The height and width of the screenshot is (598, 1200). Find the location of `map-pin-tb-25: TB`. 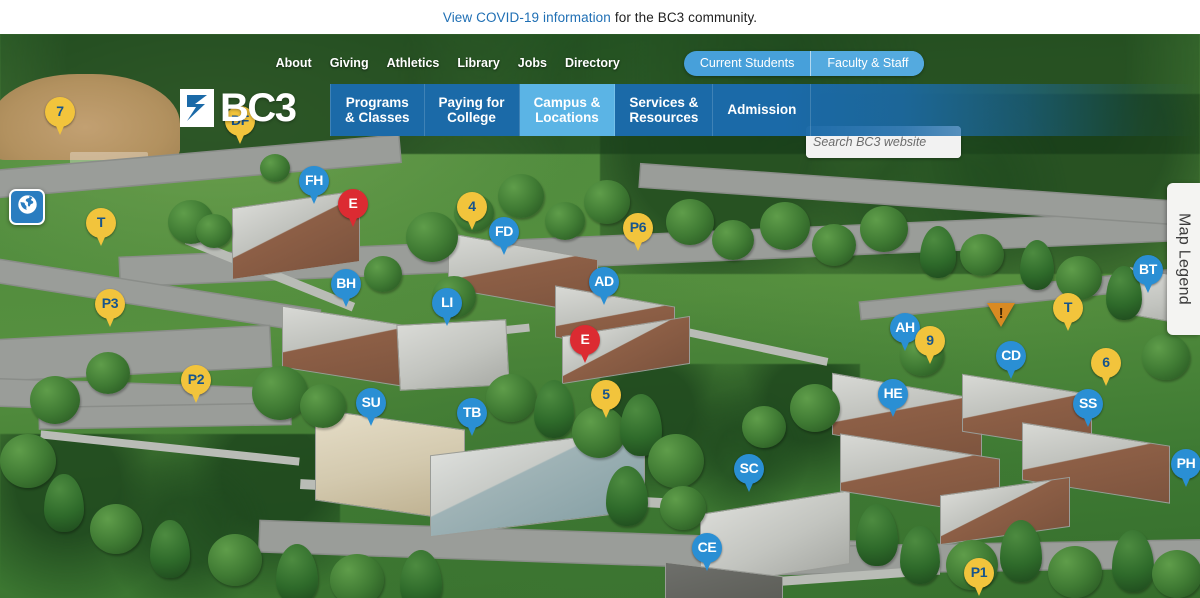

map-pin-tb-25: TB is located at coordinates (472, 418).